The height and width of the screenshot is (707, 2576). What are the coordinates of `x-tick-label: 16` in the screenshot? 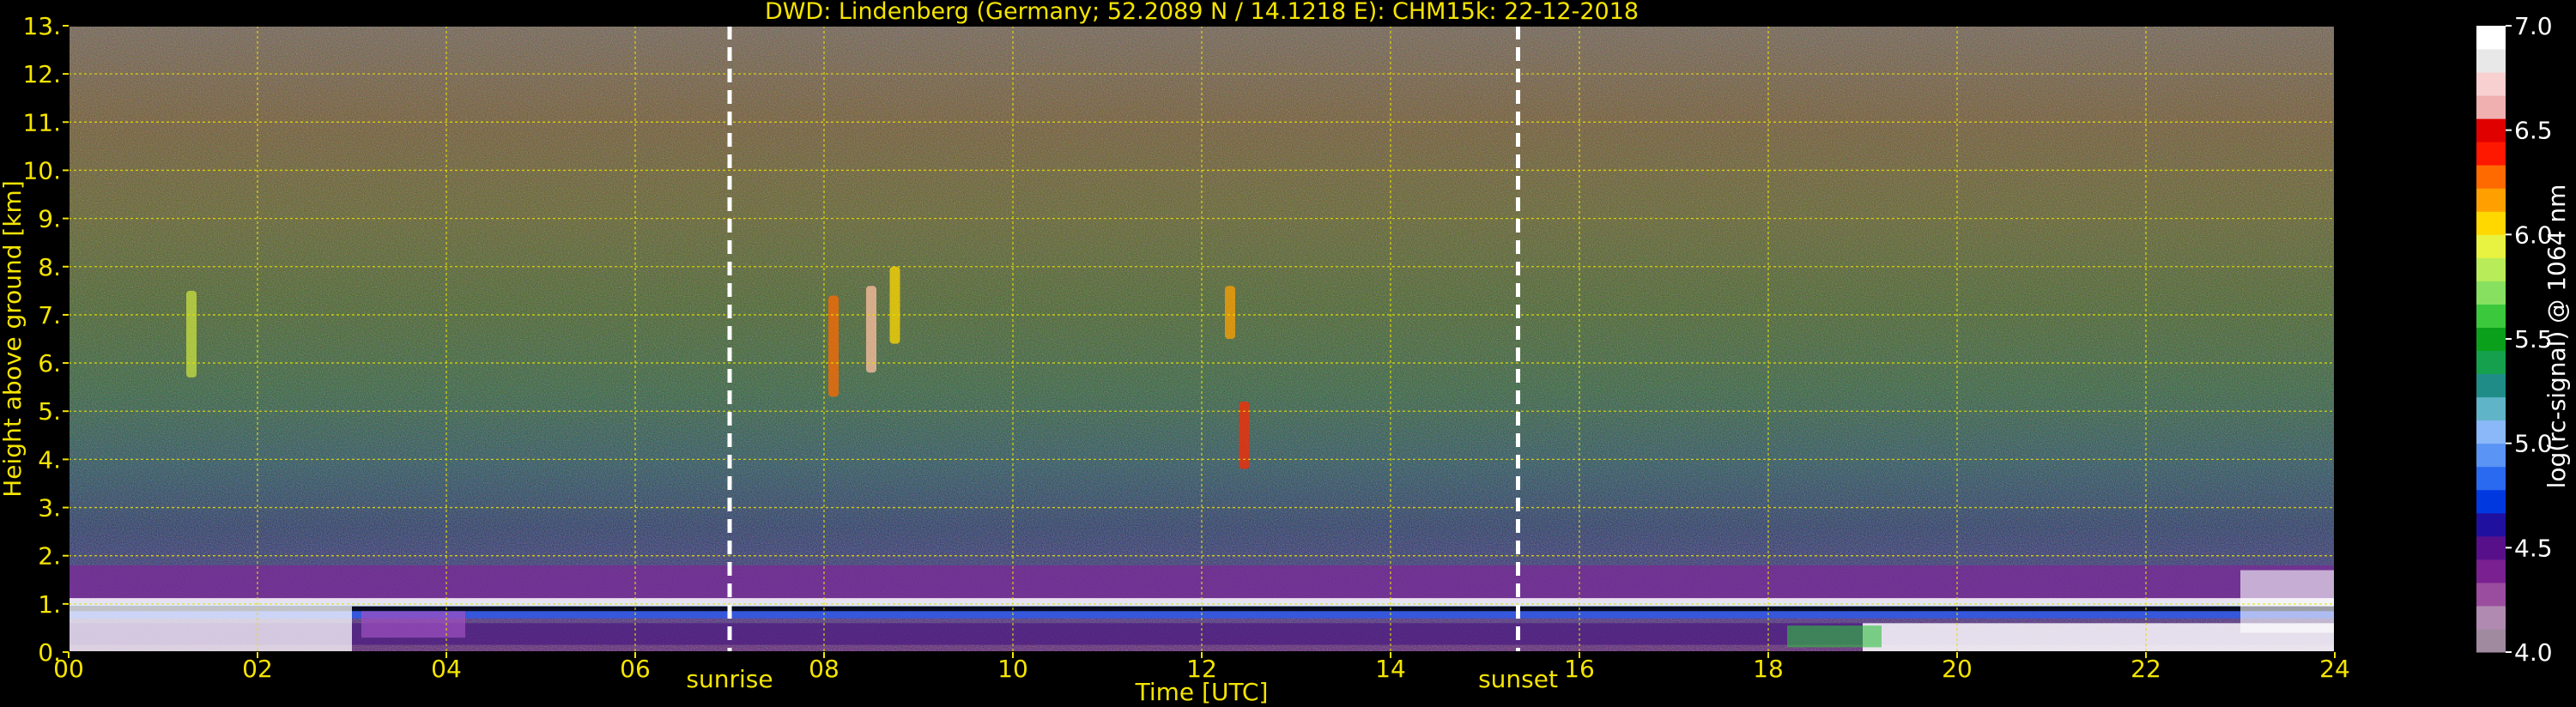 It's located at (1579, 669).